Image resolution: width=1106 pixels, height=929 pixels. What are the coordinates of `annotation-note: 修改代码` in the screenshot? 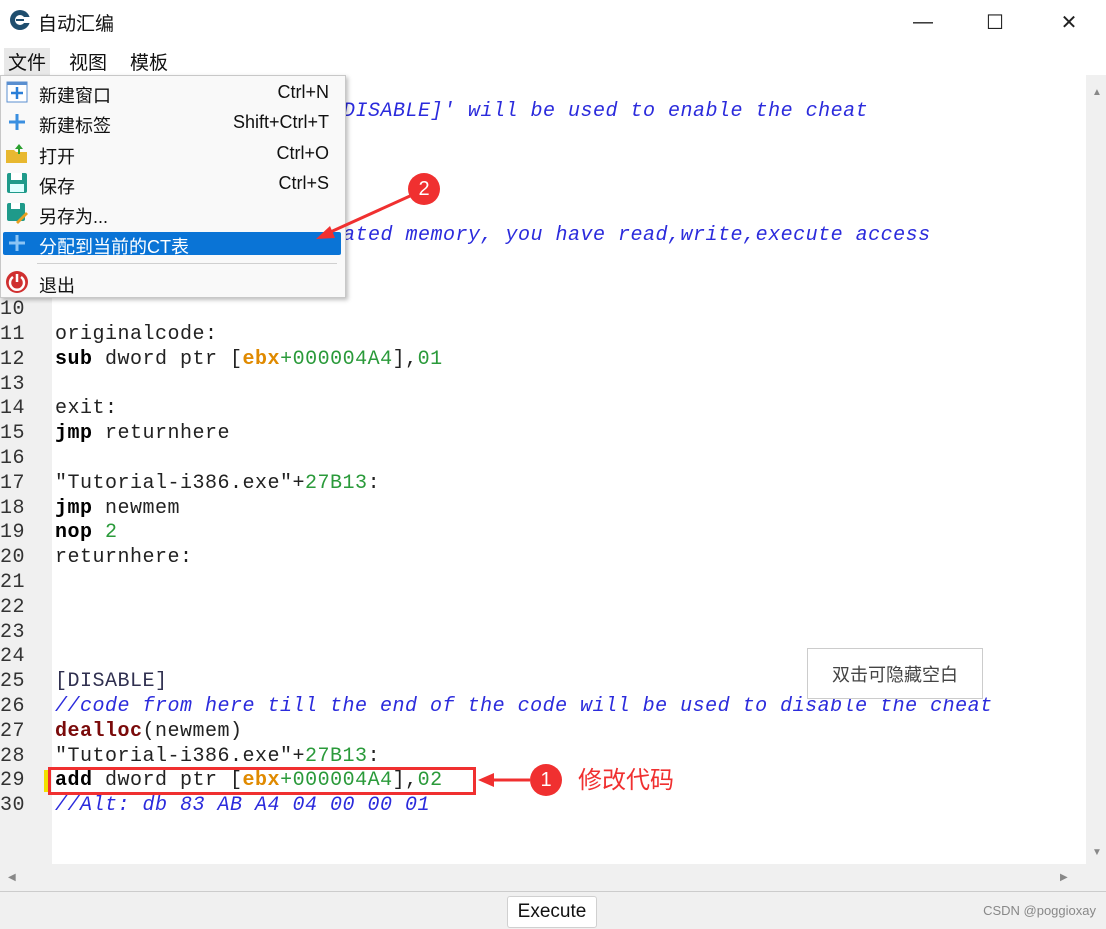 It's located at (626, 780).